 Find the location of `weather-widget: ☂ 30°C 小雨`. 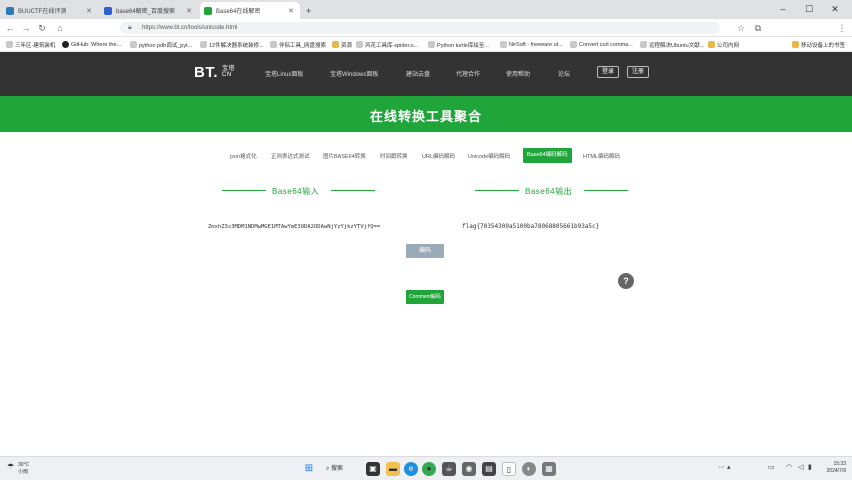

weather-widget: ☂ 30°C 小雨 is located at coordinates (18, 469).